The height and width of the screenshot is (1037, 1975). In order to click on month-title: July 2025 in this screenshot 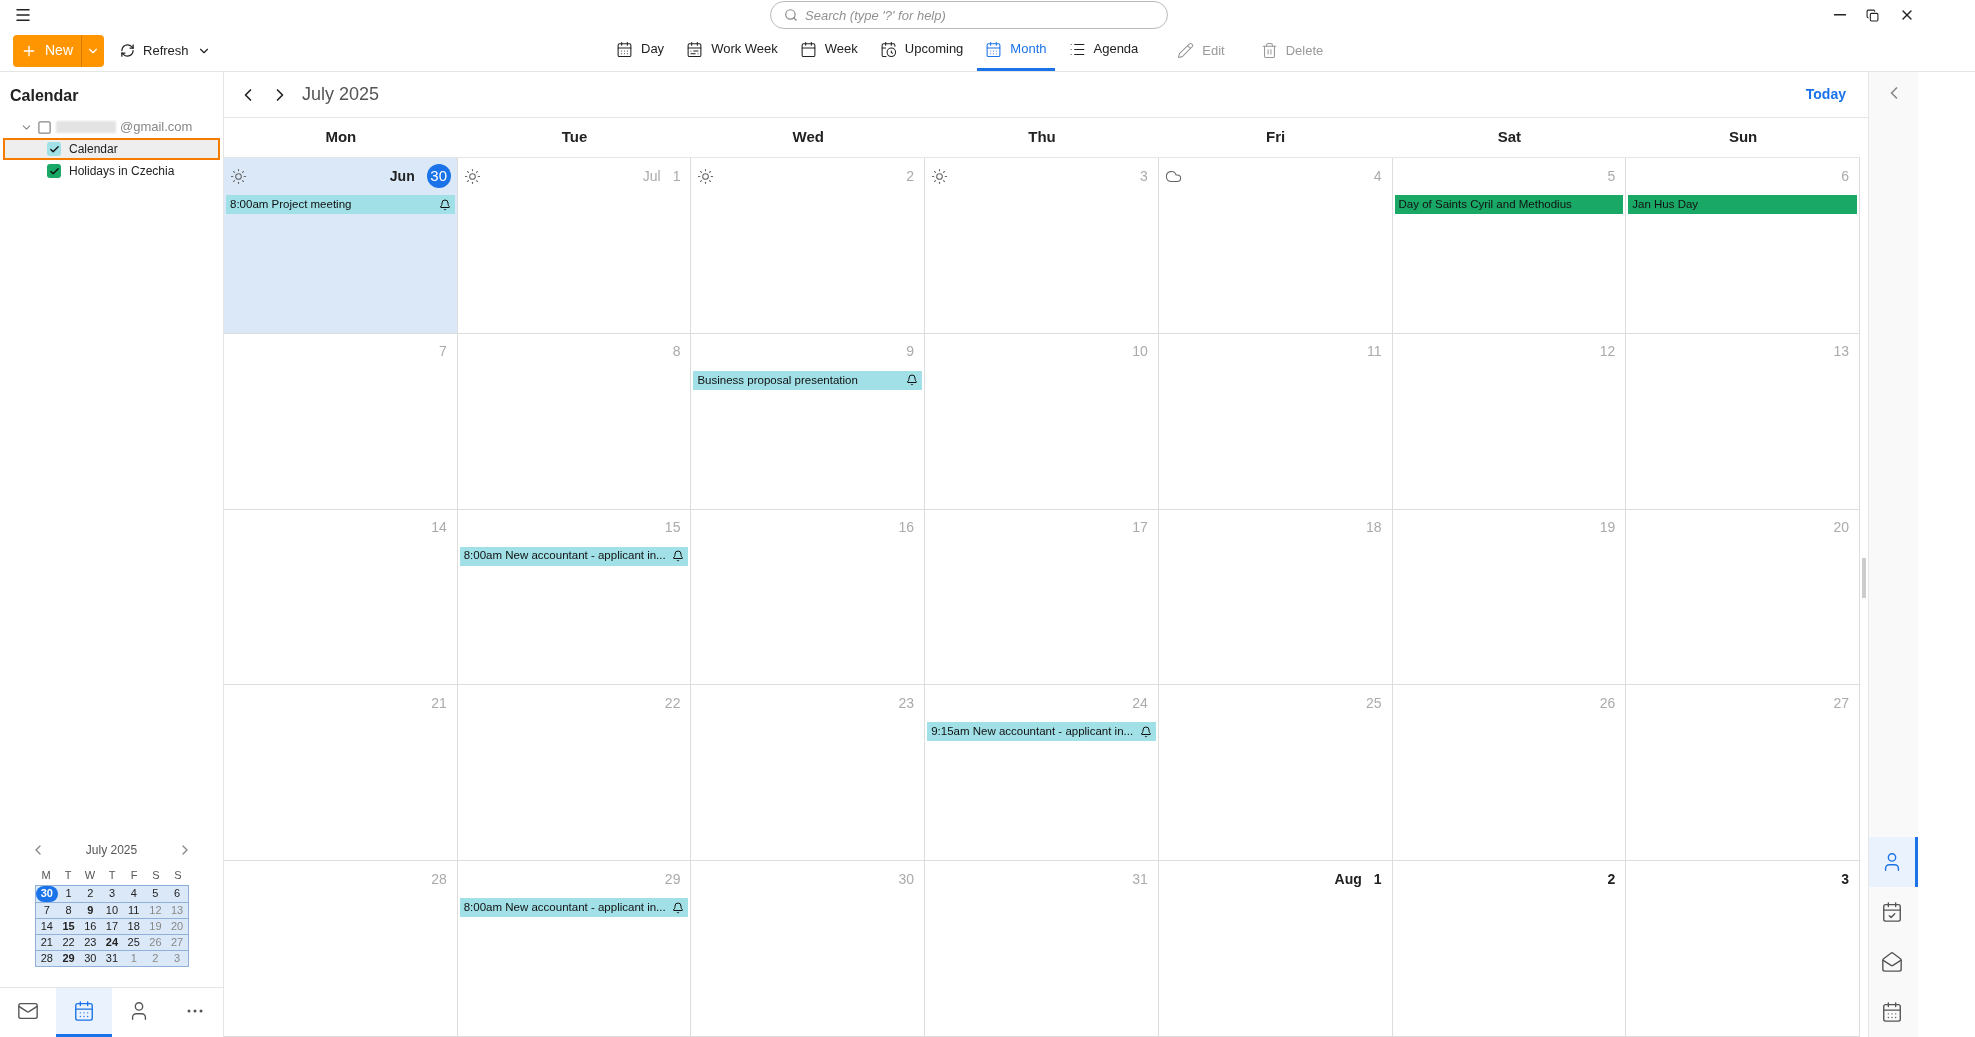, I will do `click(341, 94)`.